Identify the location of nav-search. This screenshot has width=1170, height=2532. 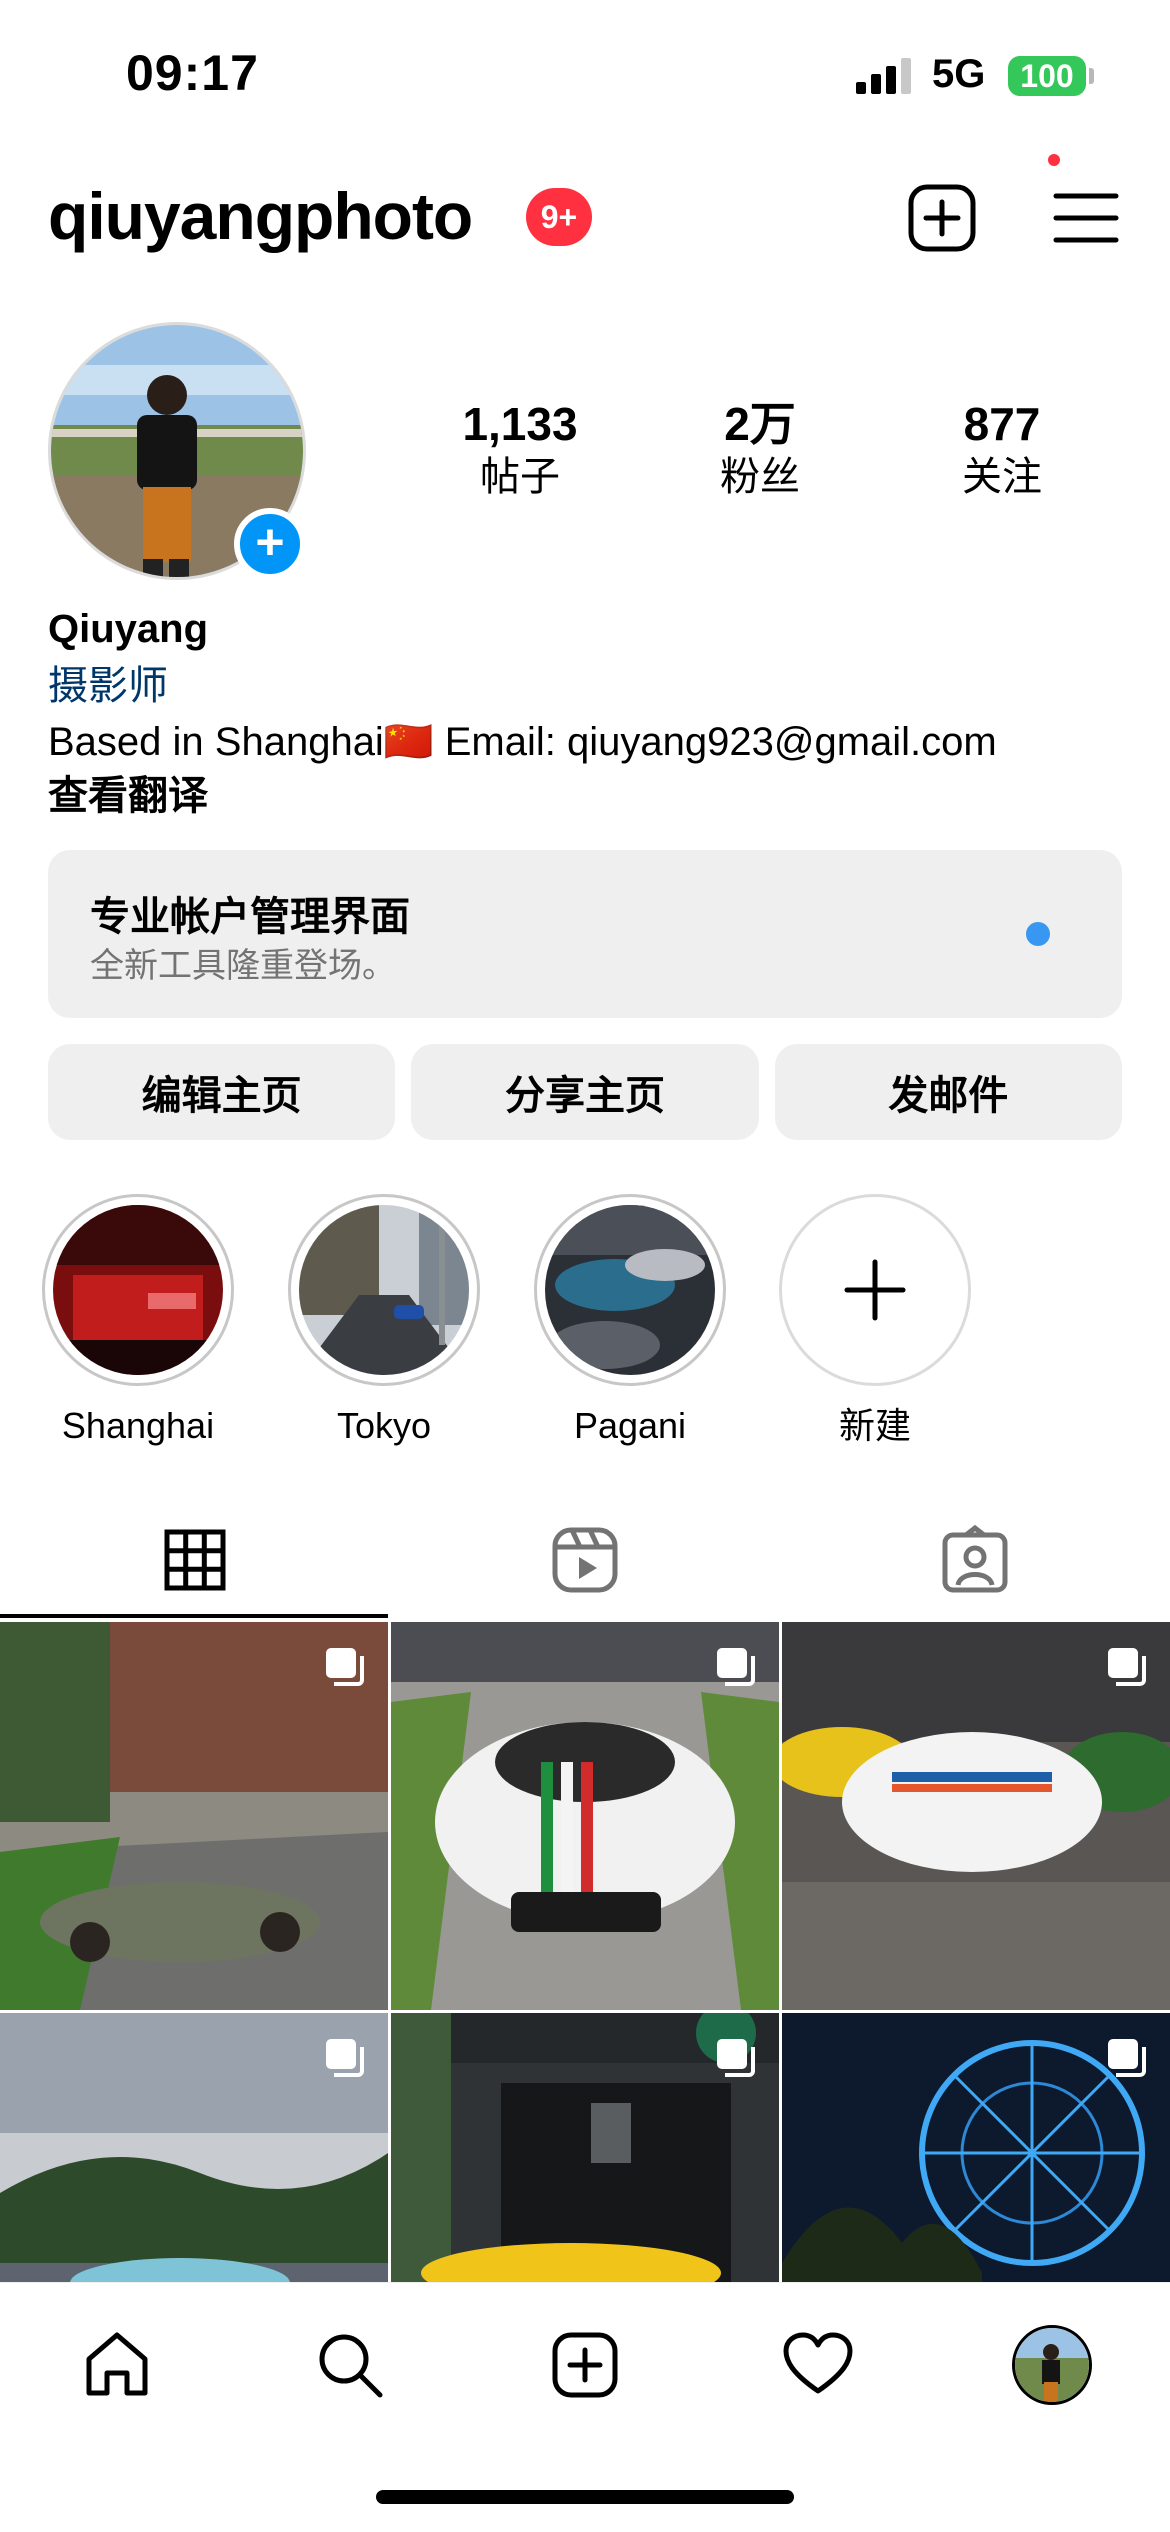
(350, 2365).